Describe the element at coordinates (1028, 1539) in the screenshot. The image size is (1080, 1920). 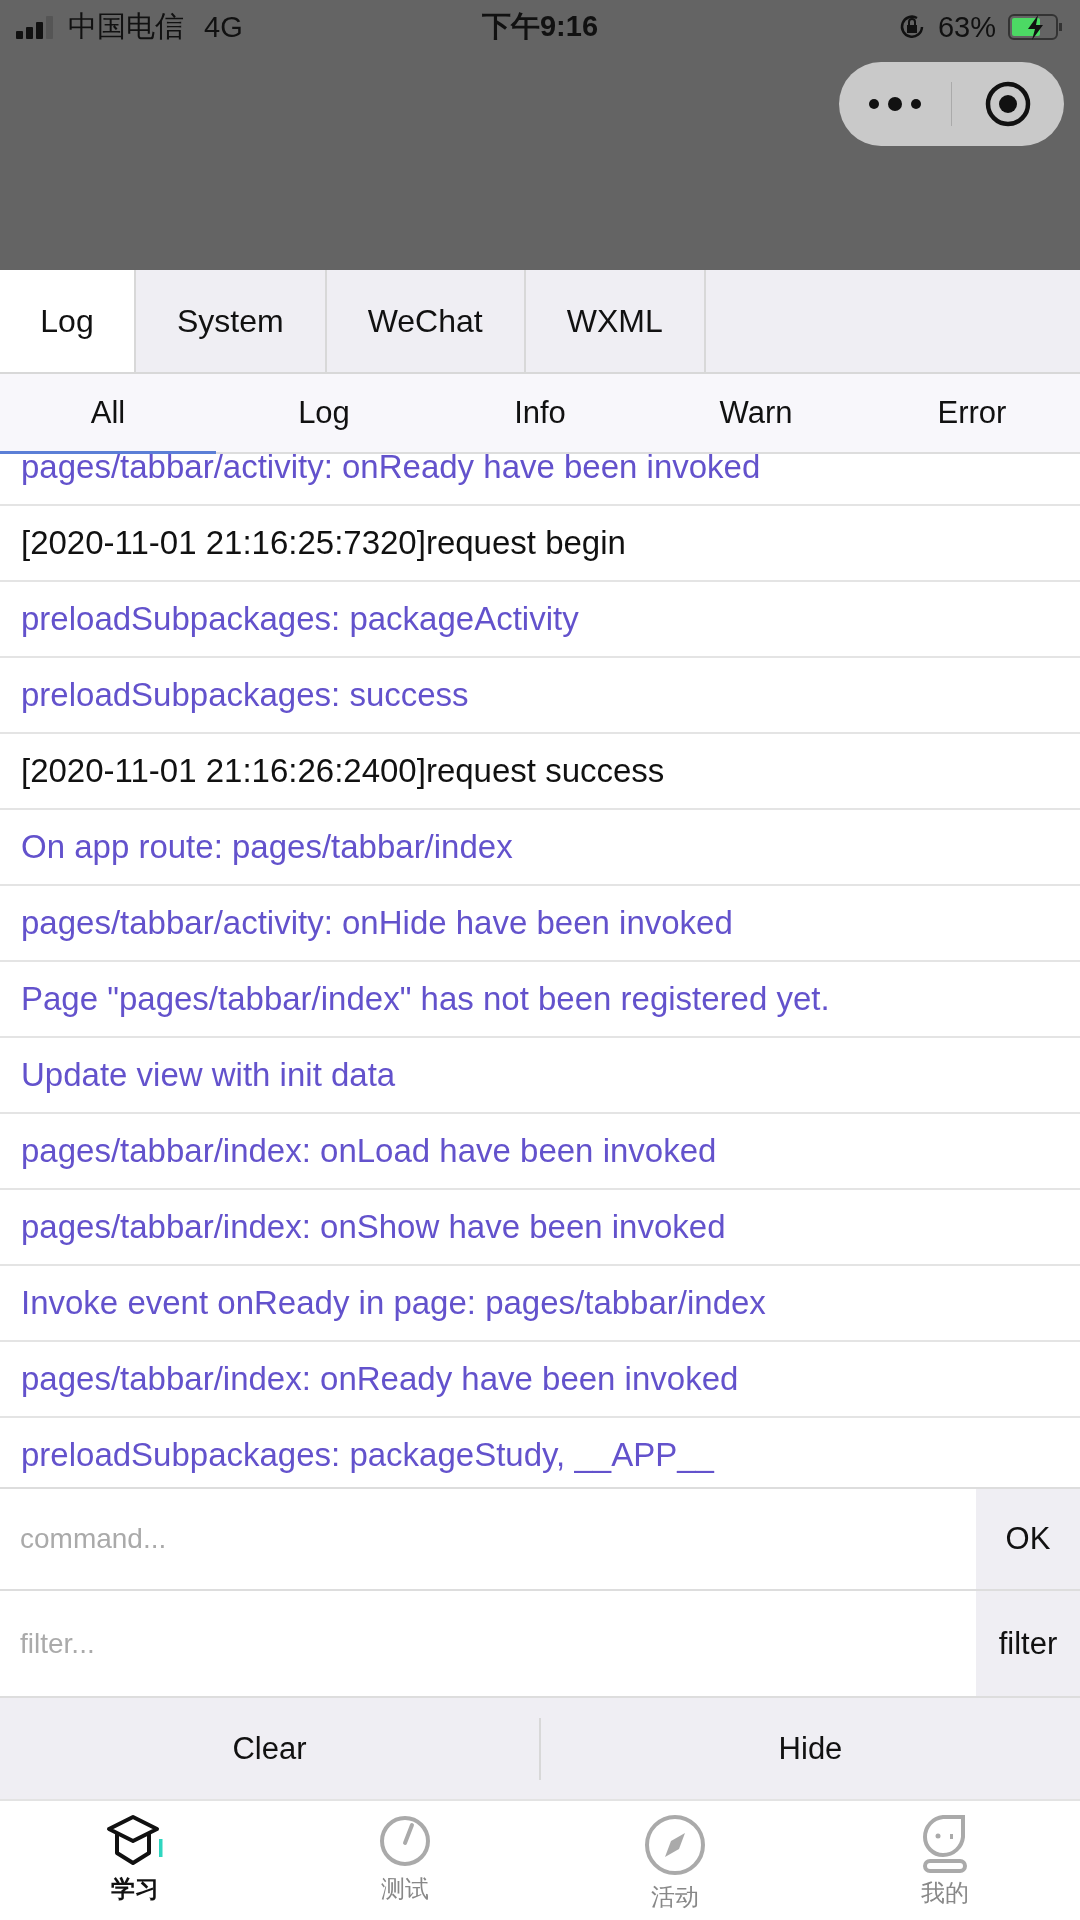
I see `ok-button: OK` at that location.